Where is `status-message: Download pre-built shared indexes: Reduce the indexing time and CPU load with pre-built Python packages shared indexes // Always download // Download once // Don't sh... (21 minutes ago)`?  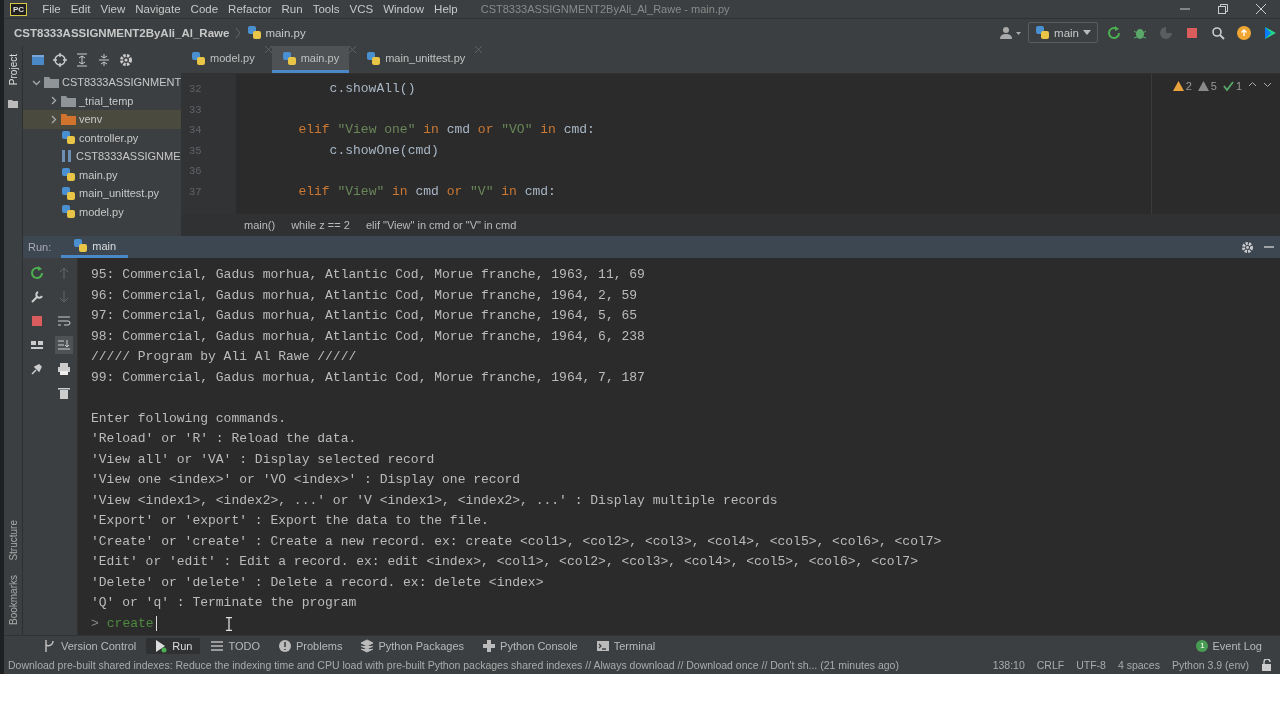 status-message: Download pre-built shared indexes: Reduce the indexing time and CPU load with pre-built Python packages shared indexes // Always download // Download once // Don't sh... (21 minutes ago) is located at coordinates (494, 664).